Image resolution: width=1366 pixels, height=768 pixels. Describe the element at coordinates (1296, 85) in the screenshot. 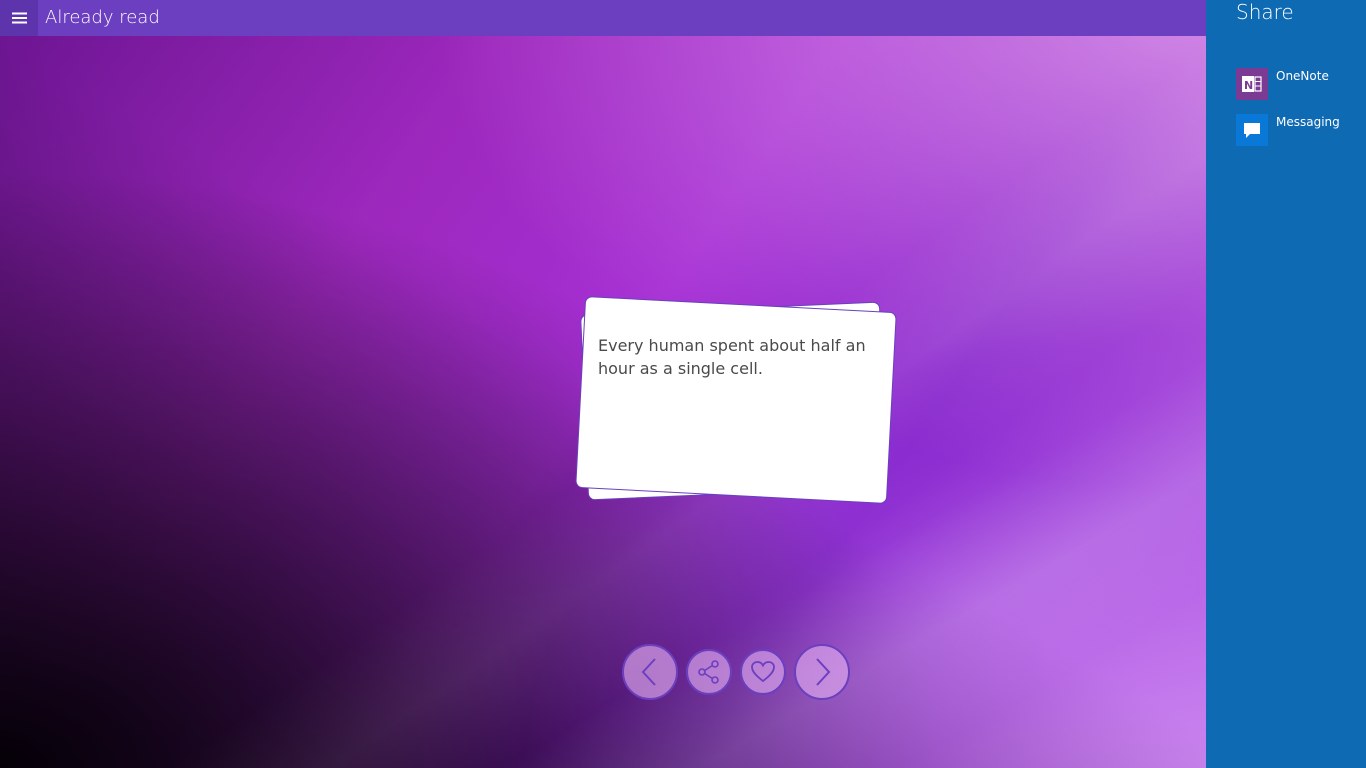

I see `share-target-onenote: N OneNote` at that location.